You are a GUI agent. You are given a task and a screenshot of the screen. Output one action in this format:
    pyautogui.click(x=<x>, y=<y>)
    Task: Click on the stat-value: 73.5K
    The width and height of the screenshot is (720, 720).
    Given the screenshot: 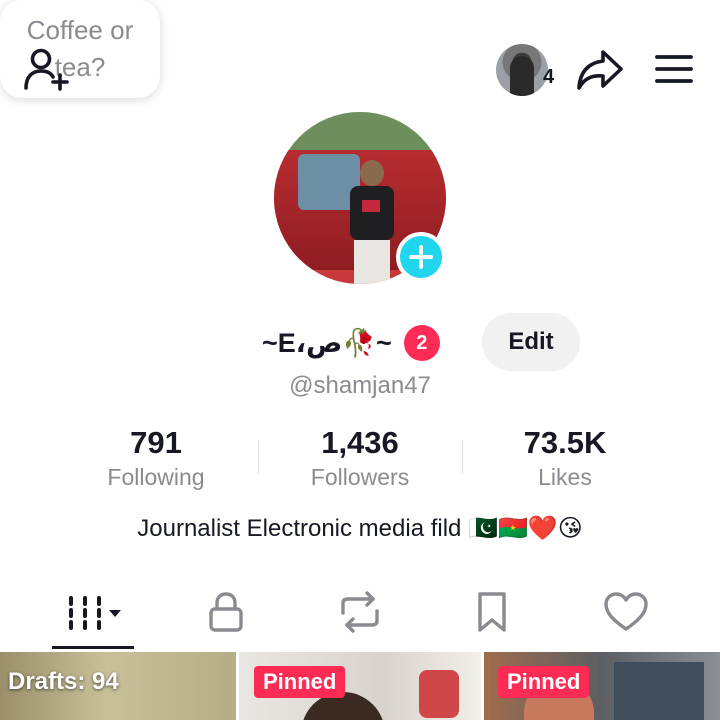 What is the action you would take?
    pyautogui.click(x=565, y=442)
    